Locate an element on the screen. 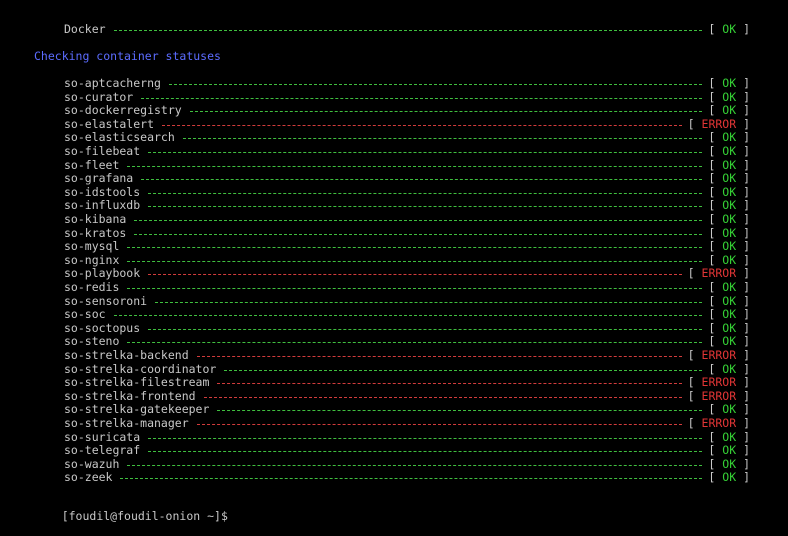 This screenshot has width=788, height=536. docker-status: [ OK ] is located at coordinates (729, 29).